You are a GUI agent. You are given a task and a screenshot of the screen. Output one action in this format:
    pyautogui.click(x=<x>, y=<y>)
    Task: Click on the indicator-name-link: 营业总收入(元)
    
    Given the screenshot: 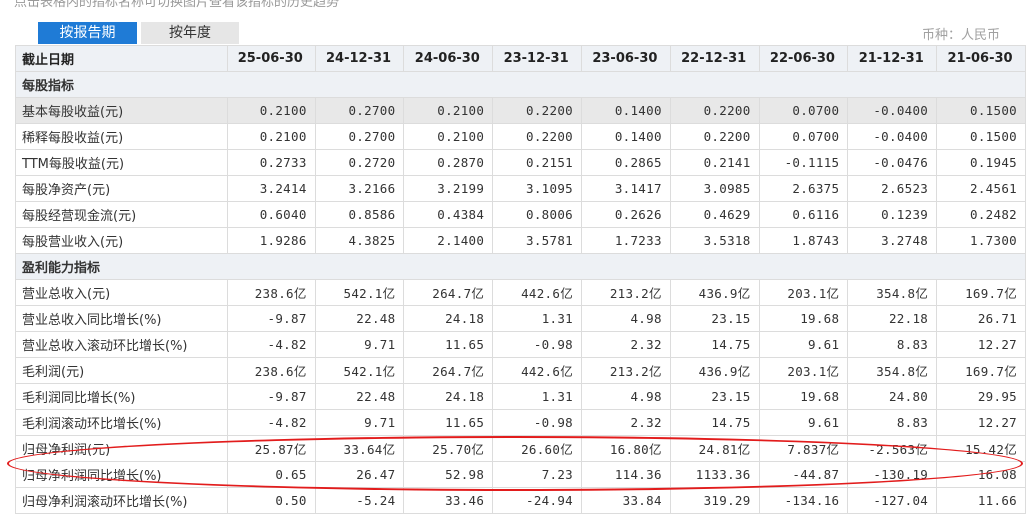 What is the action you would take?
    pyautogui.click(x=121, y=292)
    